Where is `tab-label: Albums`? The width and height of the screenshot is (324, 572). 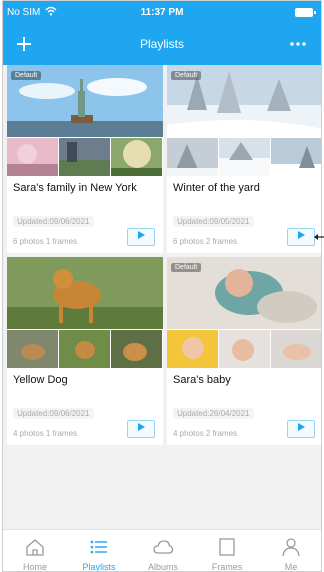 tab-label: Albums is located at coordinates (162, 567).